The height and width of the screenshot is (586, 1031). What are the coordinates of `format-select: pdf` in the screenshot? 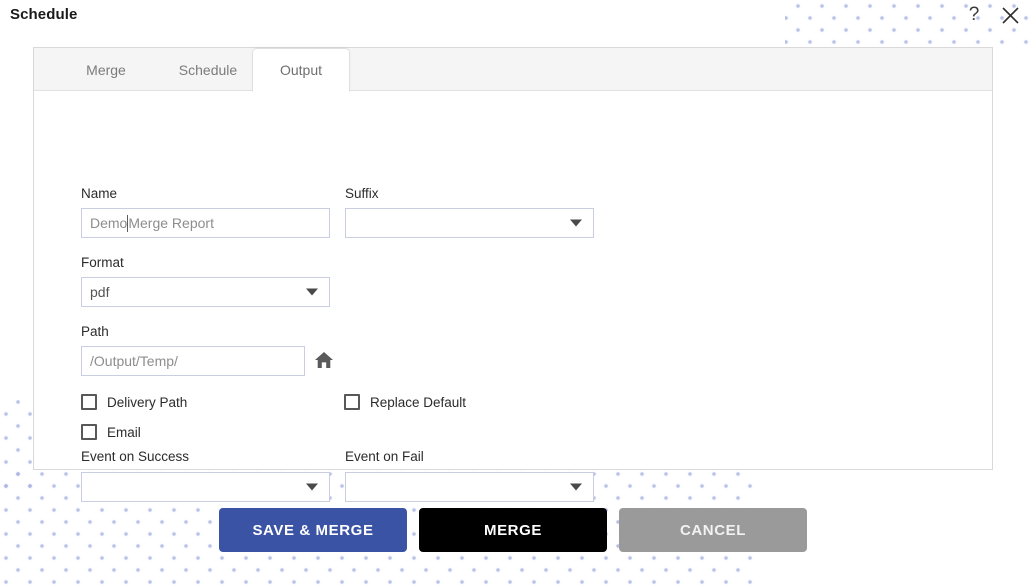 It's located at (205, 292).